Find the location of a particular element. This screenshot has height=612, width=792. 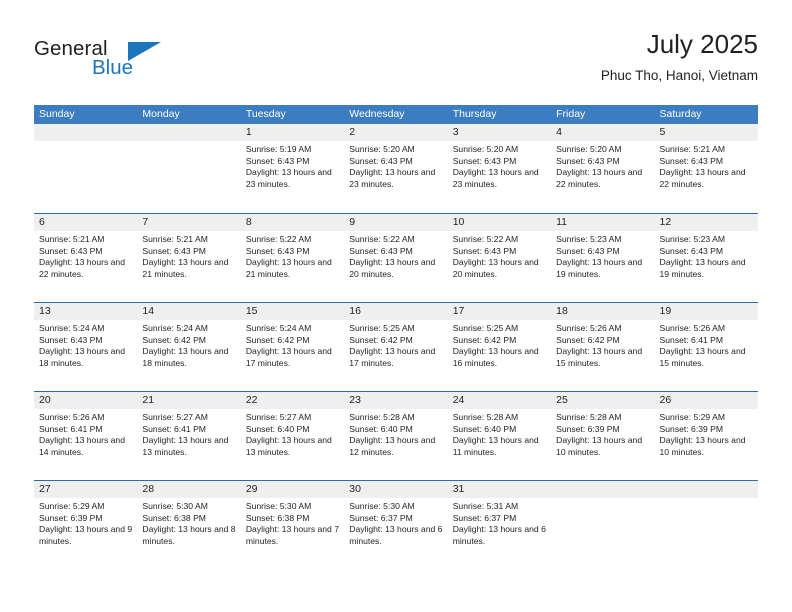

day-number: 19 is located at coordinates (706, 311).